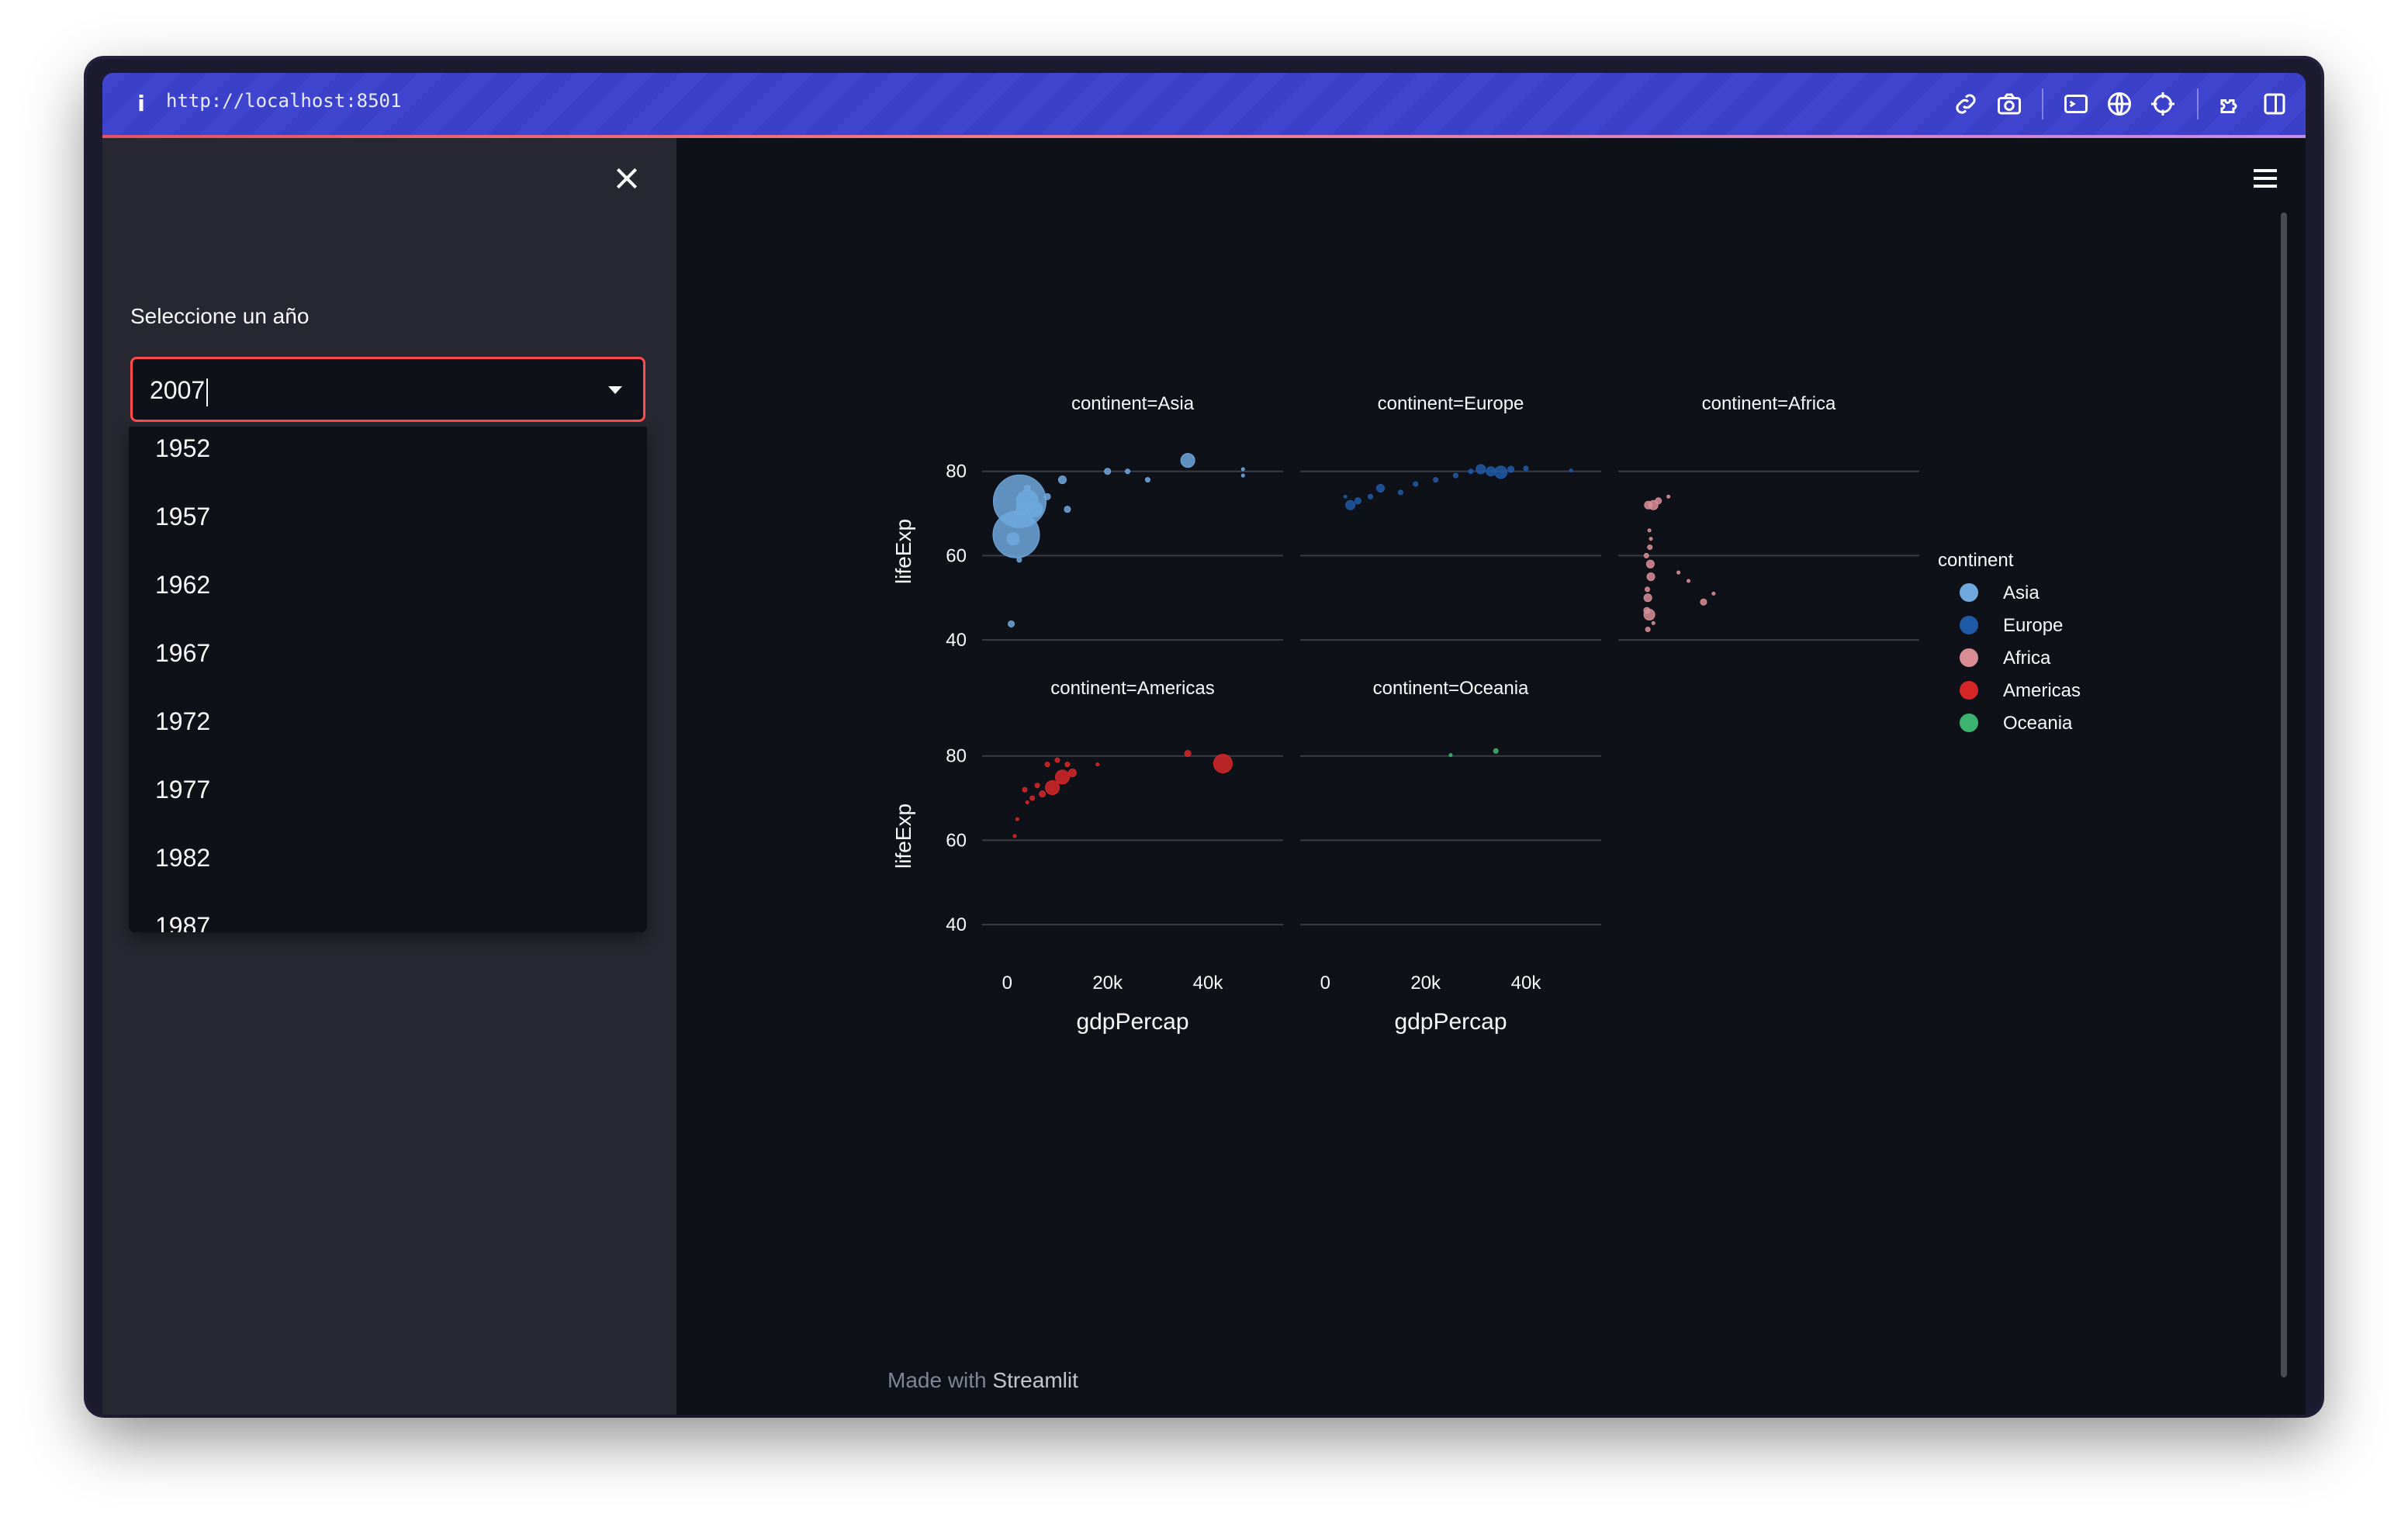 The height and width of the screenshot is (1531, 2408). Describe the element at coordinates (207, 392) in the screenshot. I see `text-cursor` at that location.